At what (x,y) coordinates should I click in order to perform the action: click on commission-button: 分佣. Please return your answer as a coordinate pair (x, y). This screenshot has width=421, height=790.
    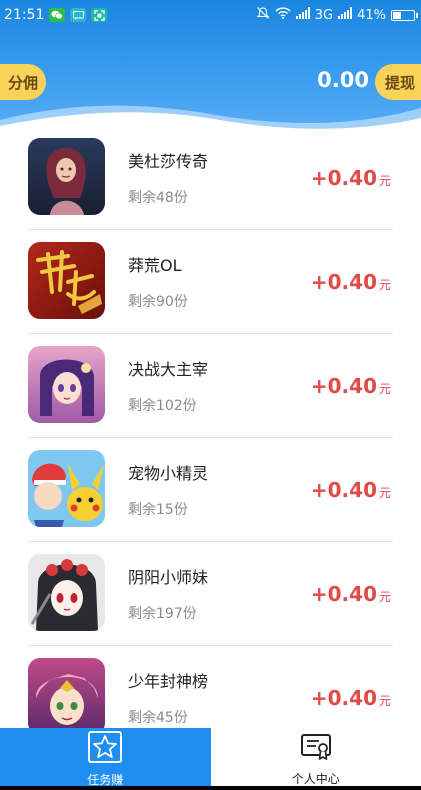
    Looking at the image, I should click on (23, 82).